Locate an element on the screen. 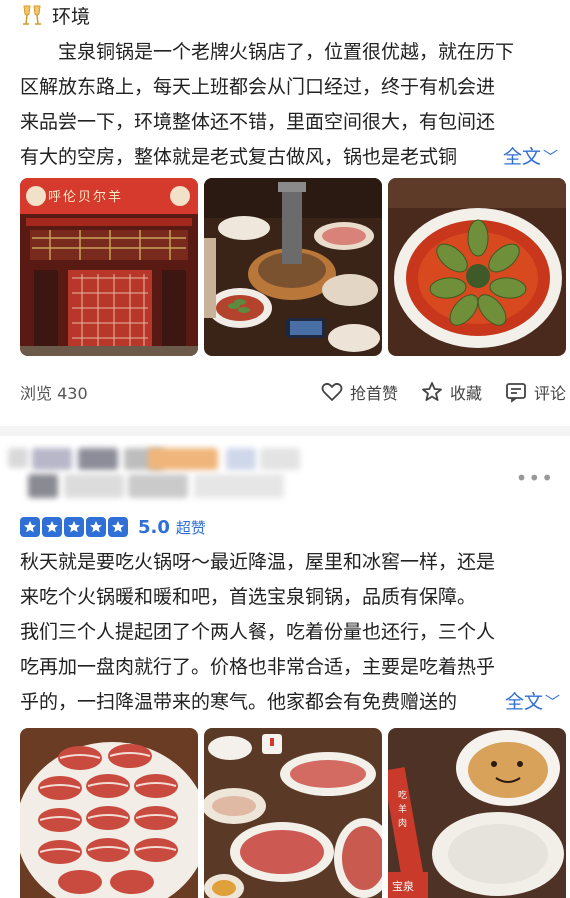 The height and width of the screenshot is (898, 570). svg-text: 吃 is located at coordinates (402, 795).